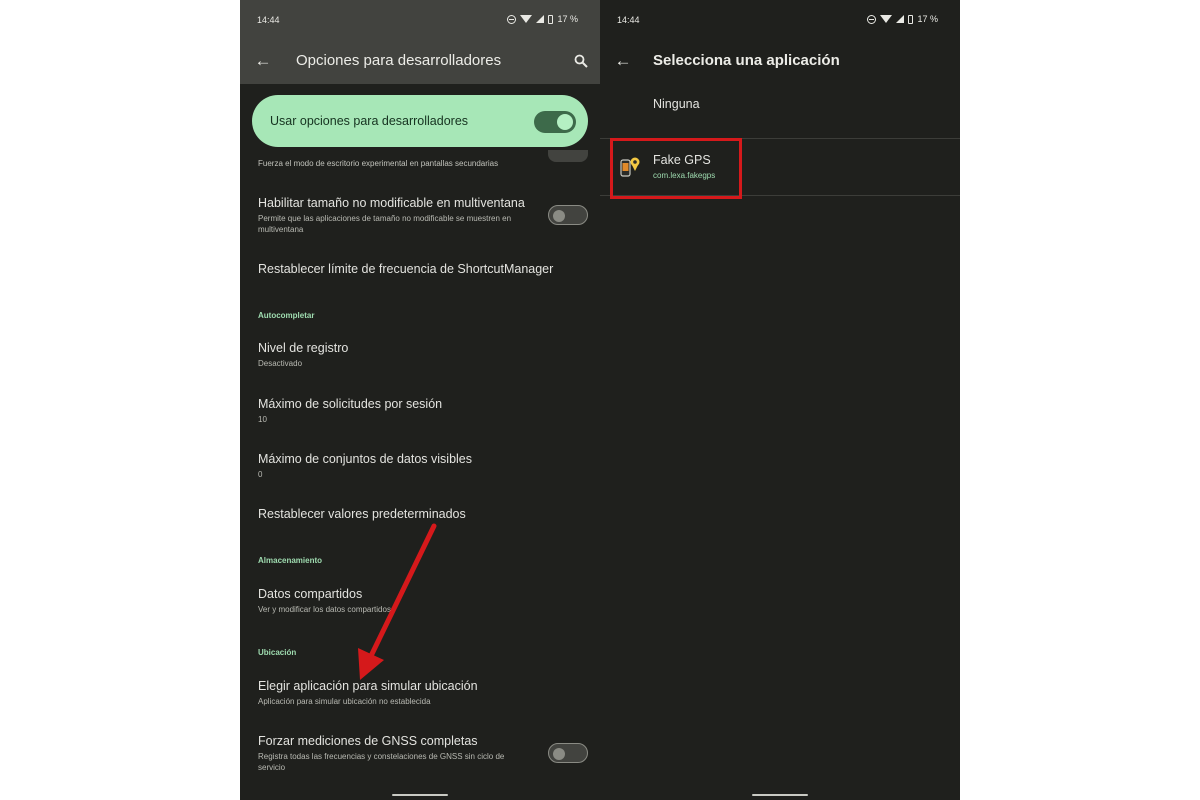 Image resolution: width=1200 pixels, height=800 pixels. Describe the element at coordinates (676, 168) in the screenshot. I see `highlight-box` at that location.